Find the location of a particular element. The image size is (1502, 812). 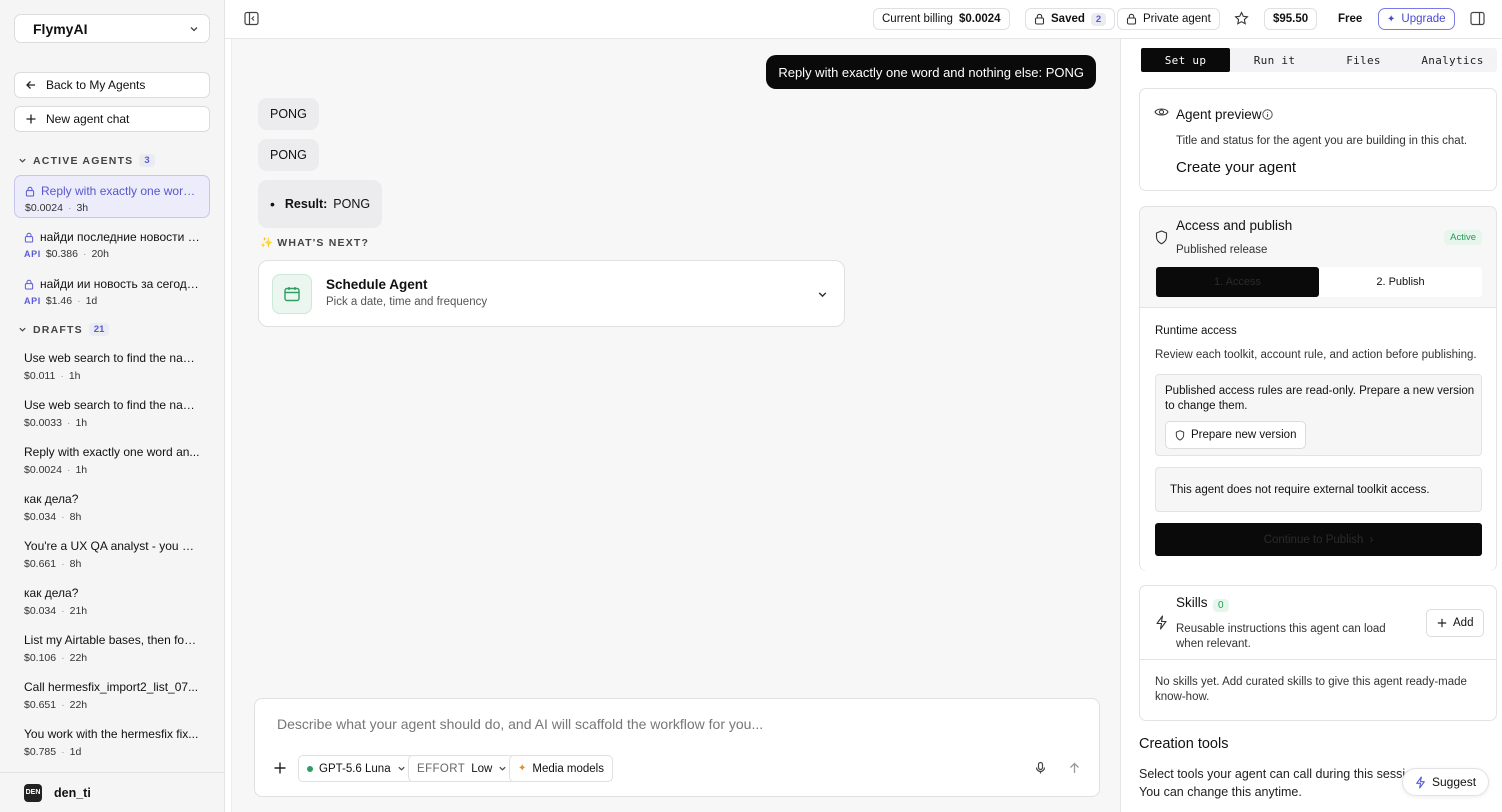

draft-item: как дела? $0.034 · 21h is located at coordinates (112, 603).